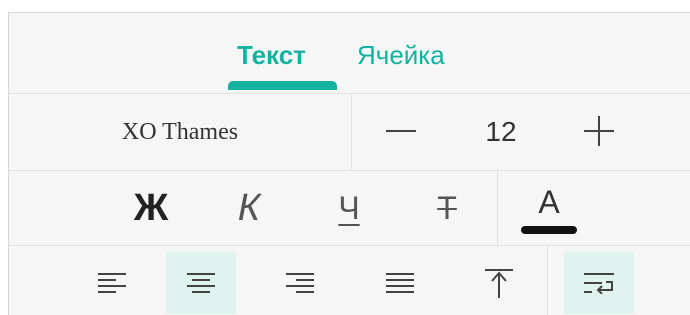 This screenshot has height=315, width=690. I want to click on underline-button: Ч, so click(349, 208).